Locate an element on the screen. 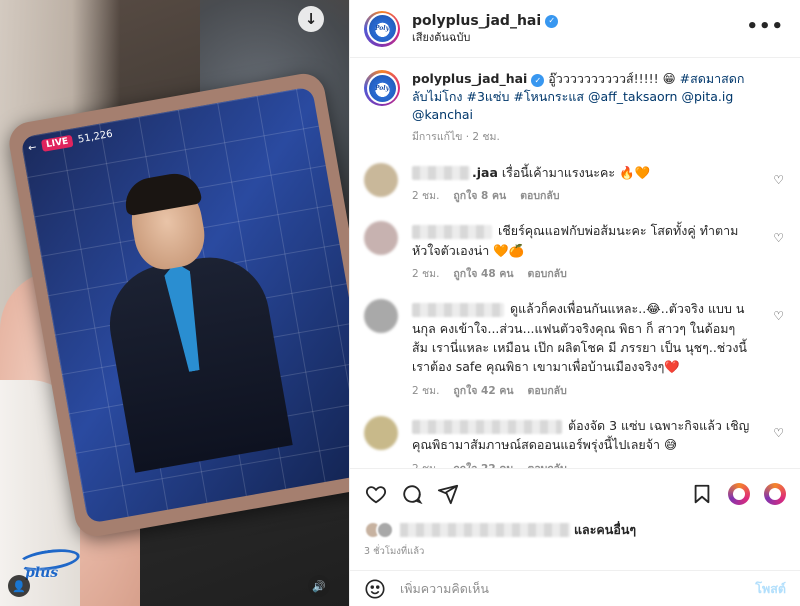 This screenshot has height=606, width=800. likes-usernames-blurred is located at coordinates (485, 530).